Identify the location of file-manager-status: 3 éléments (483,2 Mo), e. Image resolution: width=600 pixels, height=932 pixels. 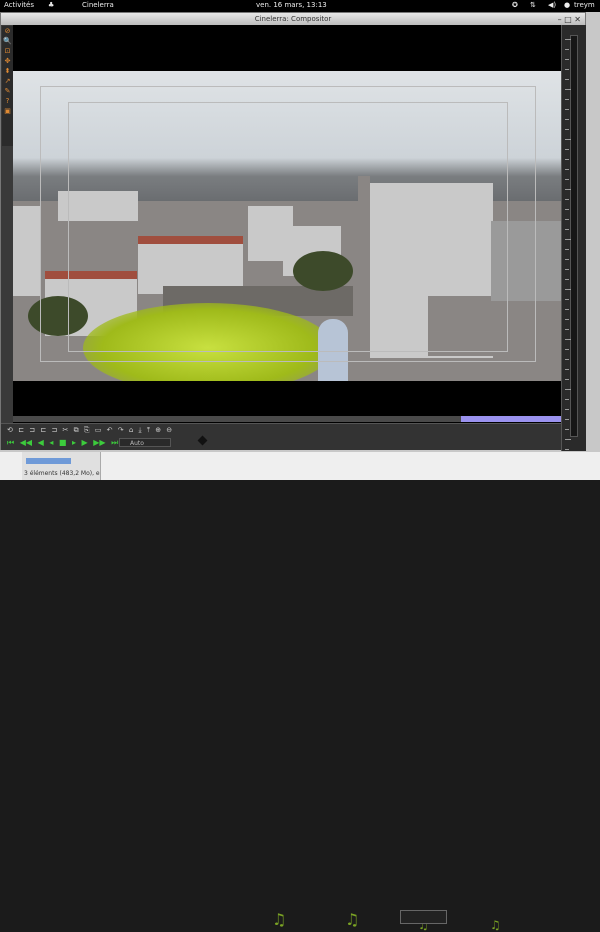
(62, 473).